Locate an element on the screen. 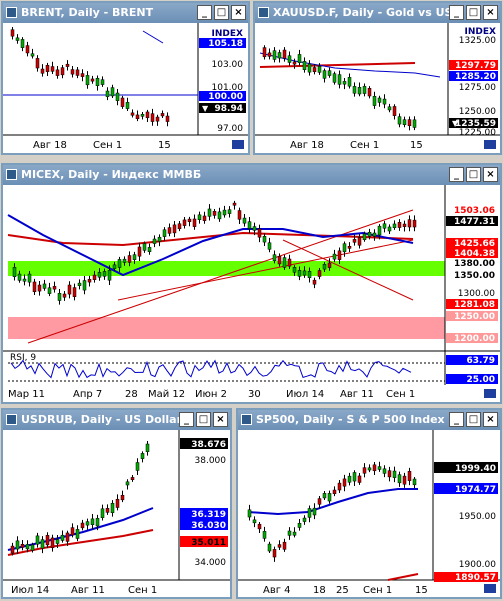  gold-y-label-1250: 1250.00 is located at coordinates (477, 112).